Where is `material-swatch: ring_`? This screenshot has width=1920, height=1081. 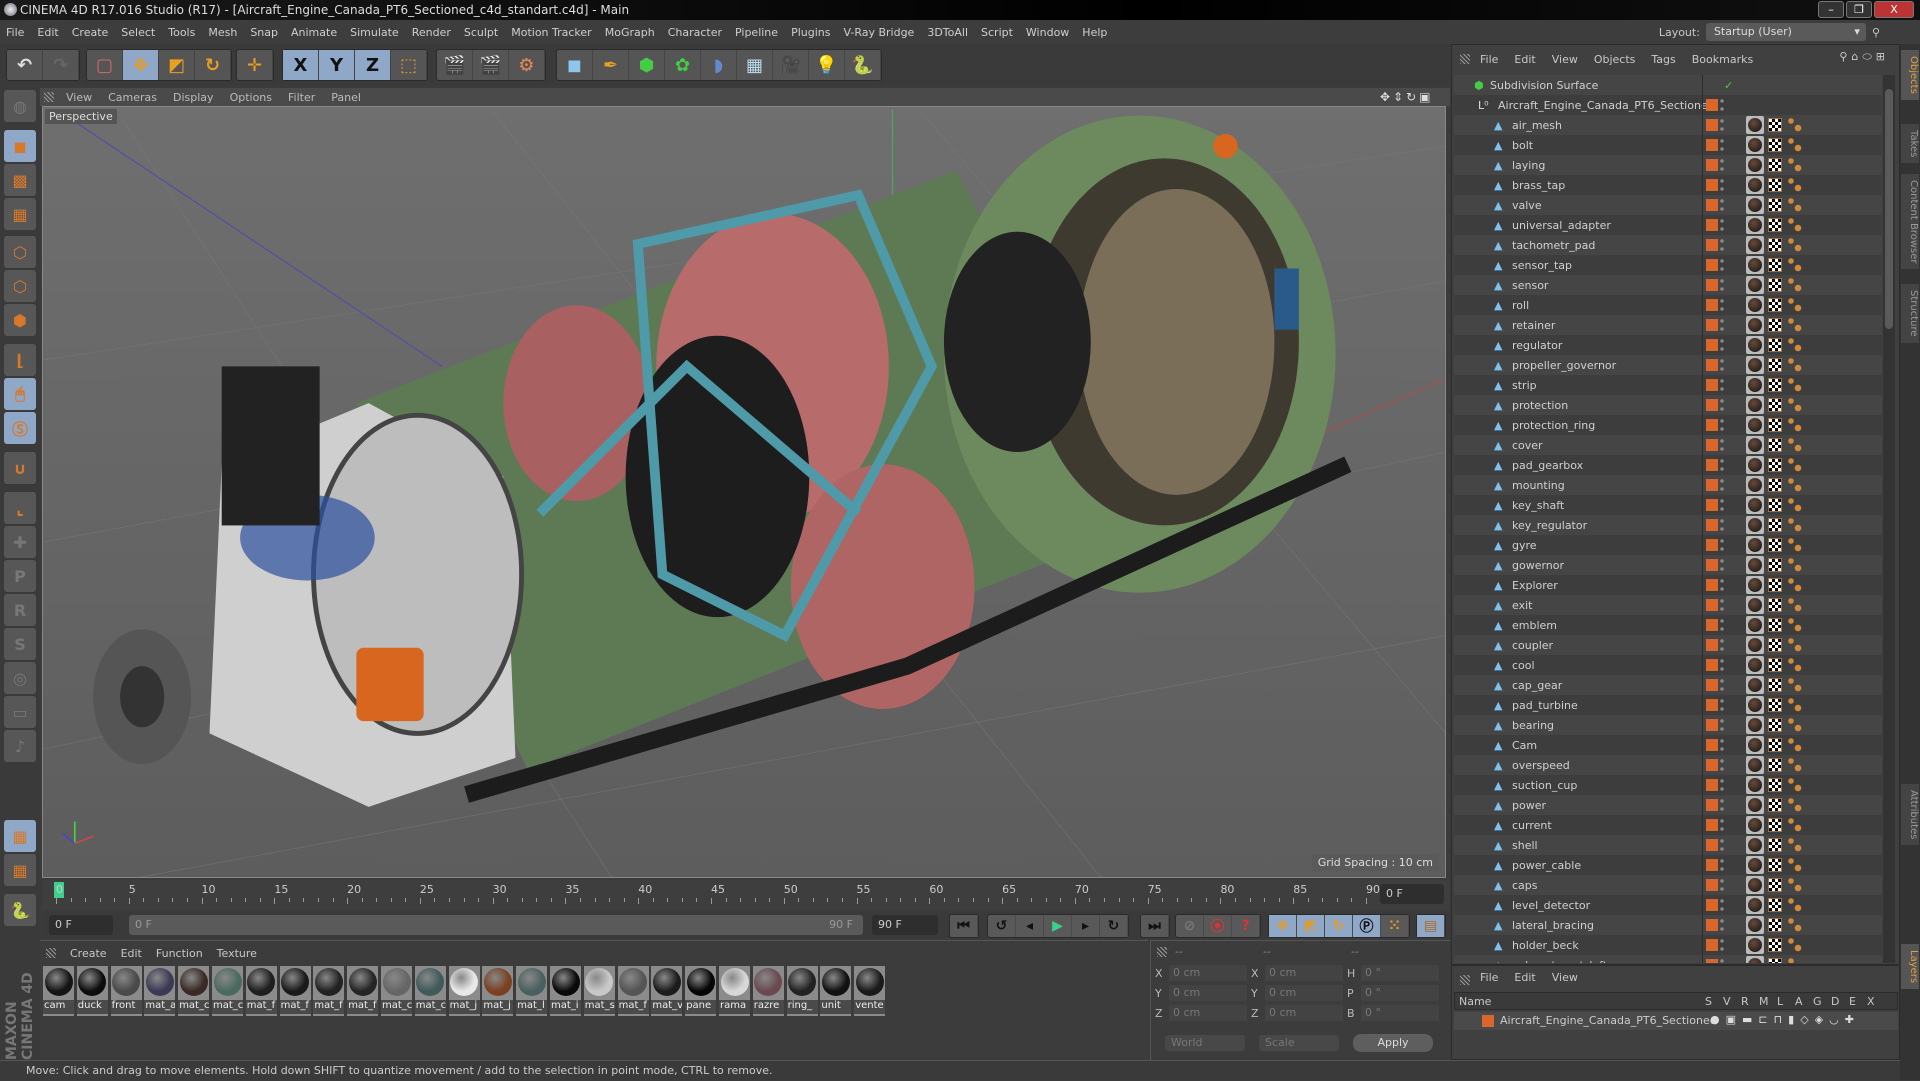 material-swatch: ring_ is located at coordinates (802, 991).